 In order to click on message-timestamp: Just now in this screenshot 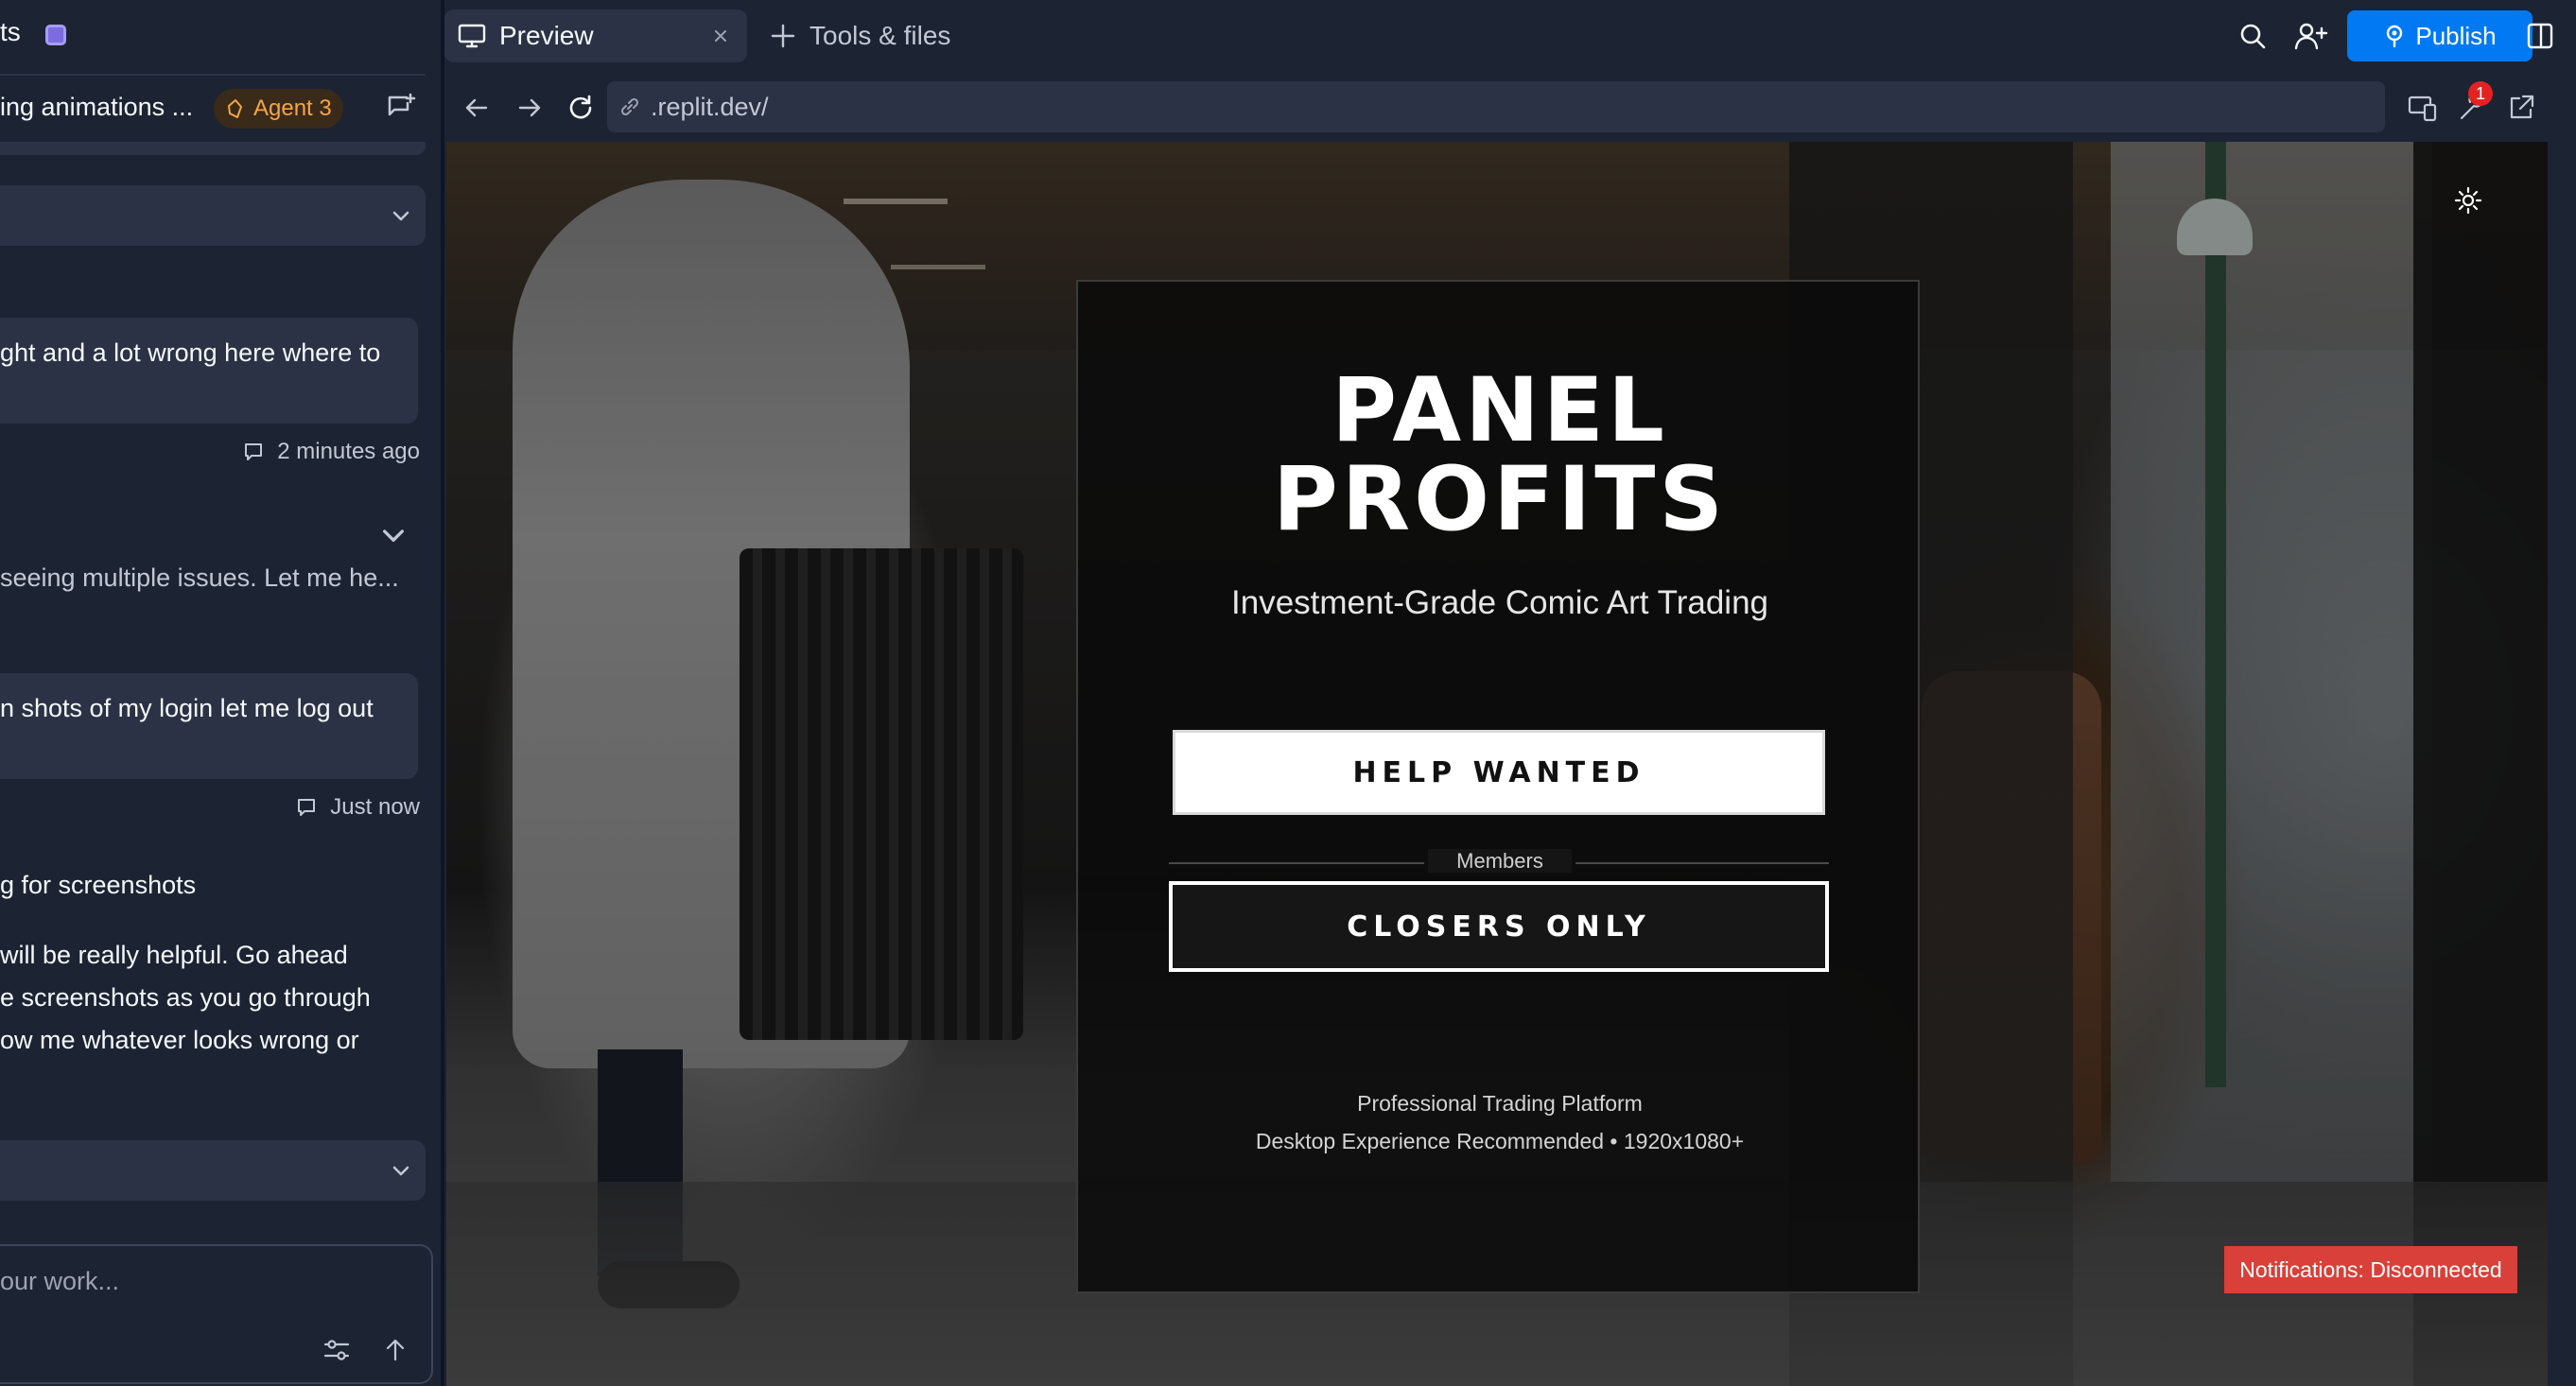, I will do `click(375, 807)`.